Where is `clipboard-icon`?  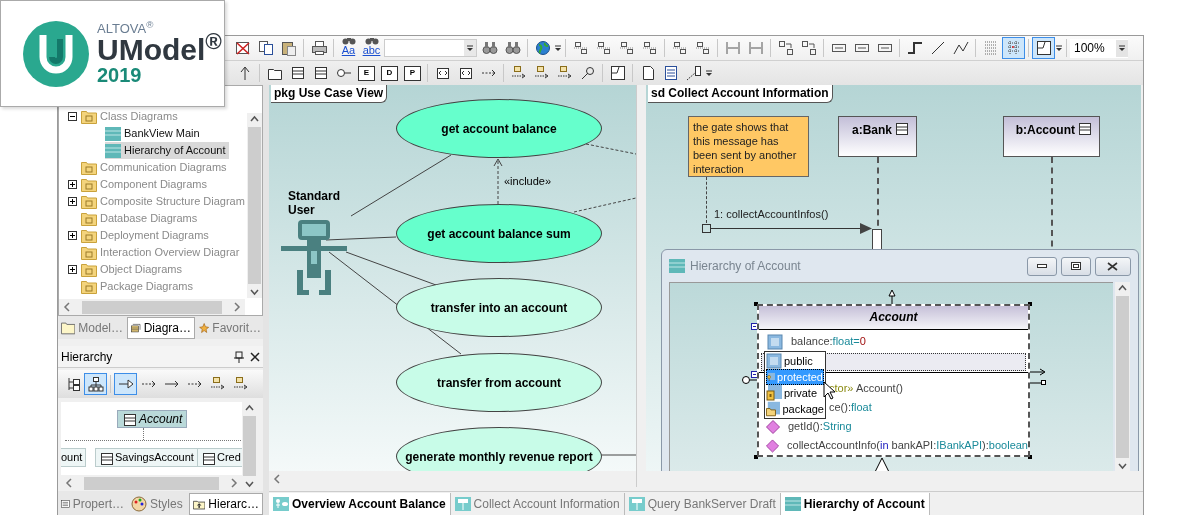
clipboard-icon is located at coordinates (288, 48).